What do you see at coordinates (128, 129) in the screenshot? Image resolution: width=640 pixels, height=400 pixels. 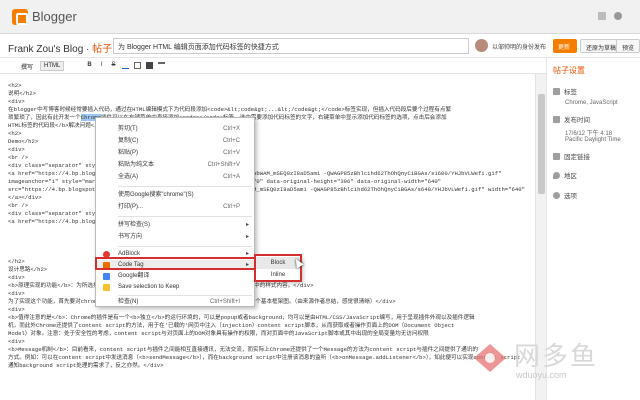 I see `menu-item-label: 剪切(T)` at bounding box center [128, 129].